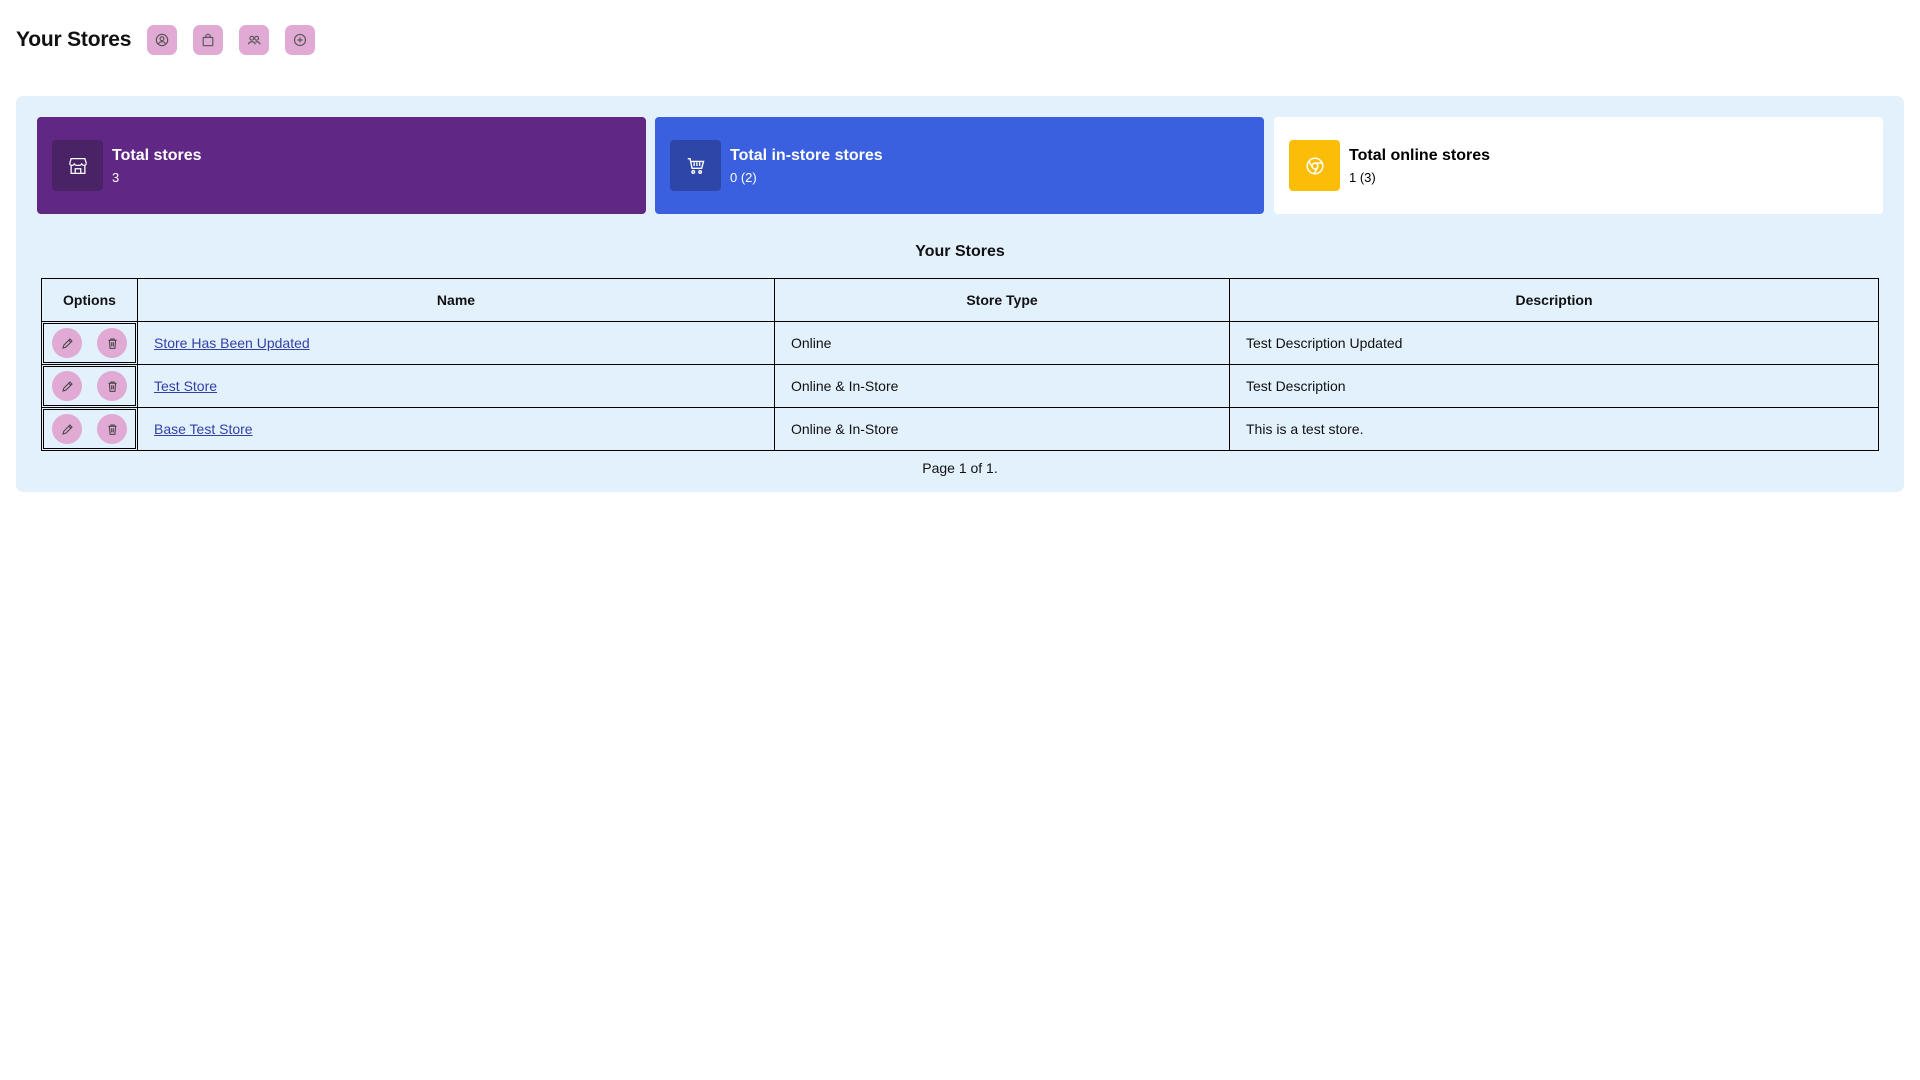  Describe the element at coordinates (960, 468) in the screenshot. I see `pagination-text: Page 1 of 1.` at that location.